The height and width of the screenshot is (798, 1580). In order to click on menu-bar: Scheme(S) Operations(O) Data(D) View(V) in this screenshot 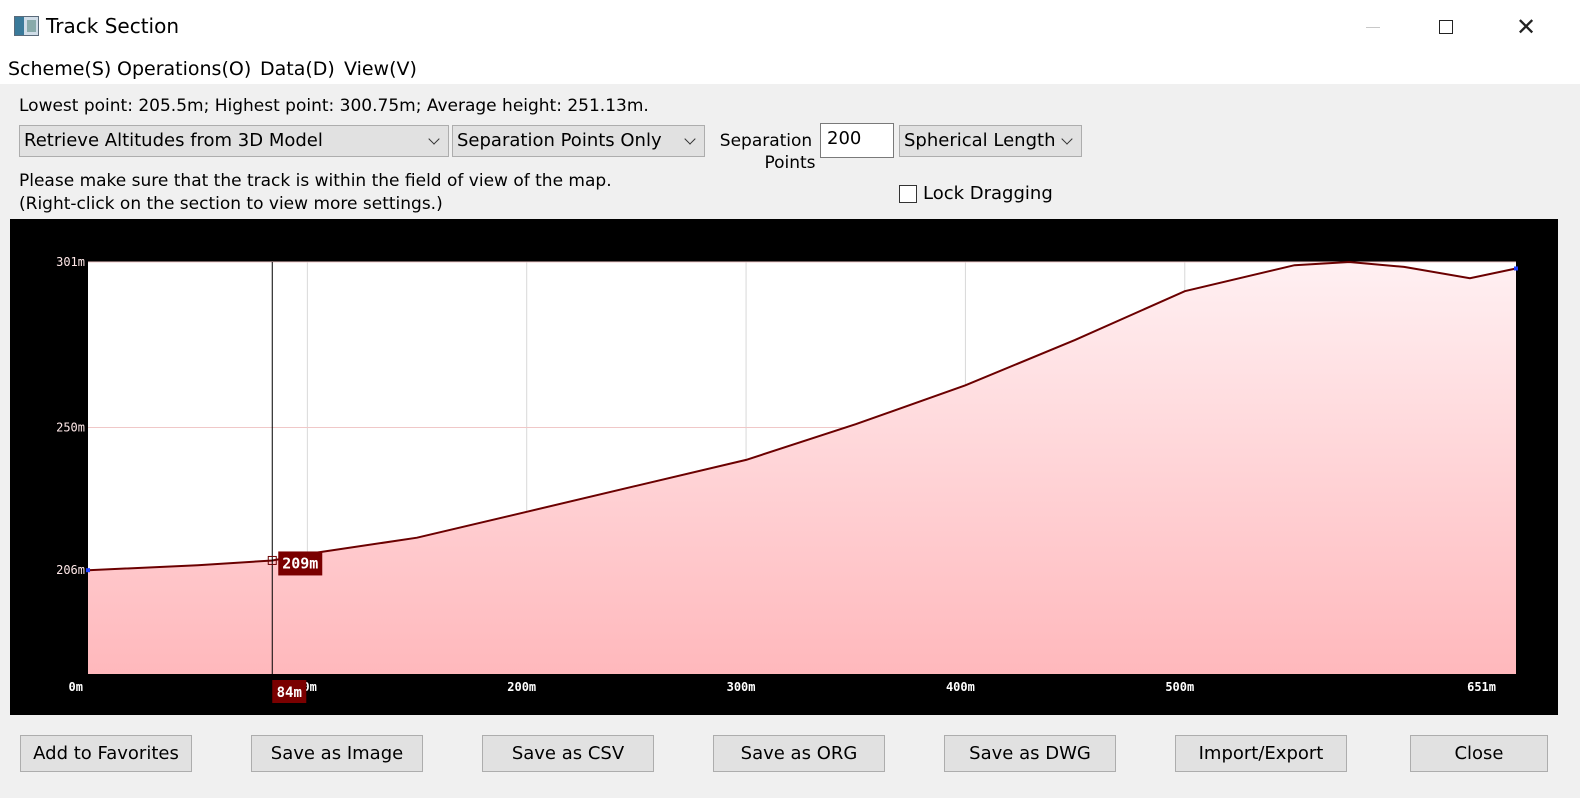, I will do `click(790, 69)`.